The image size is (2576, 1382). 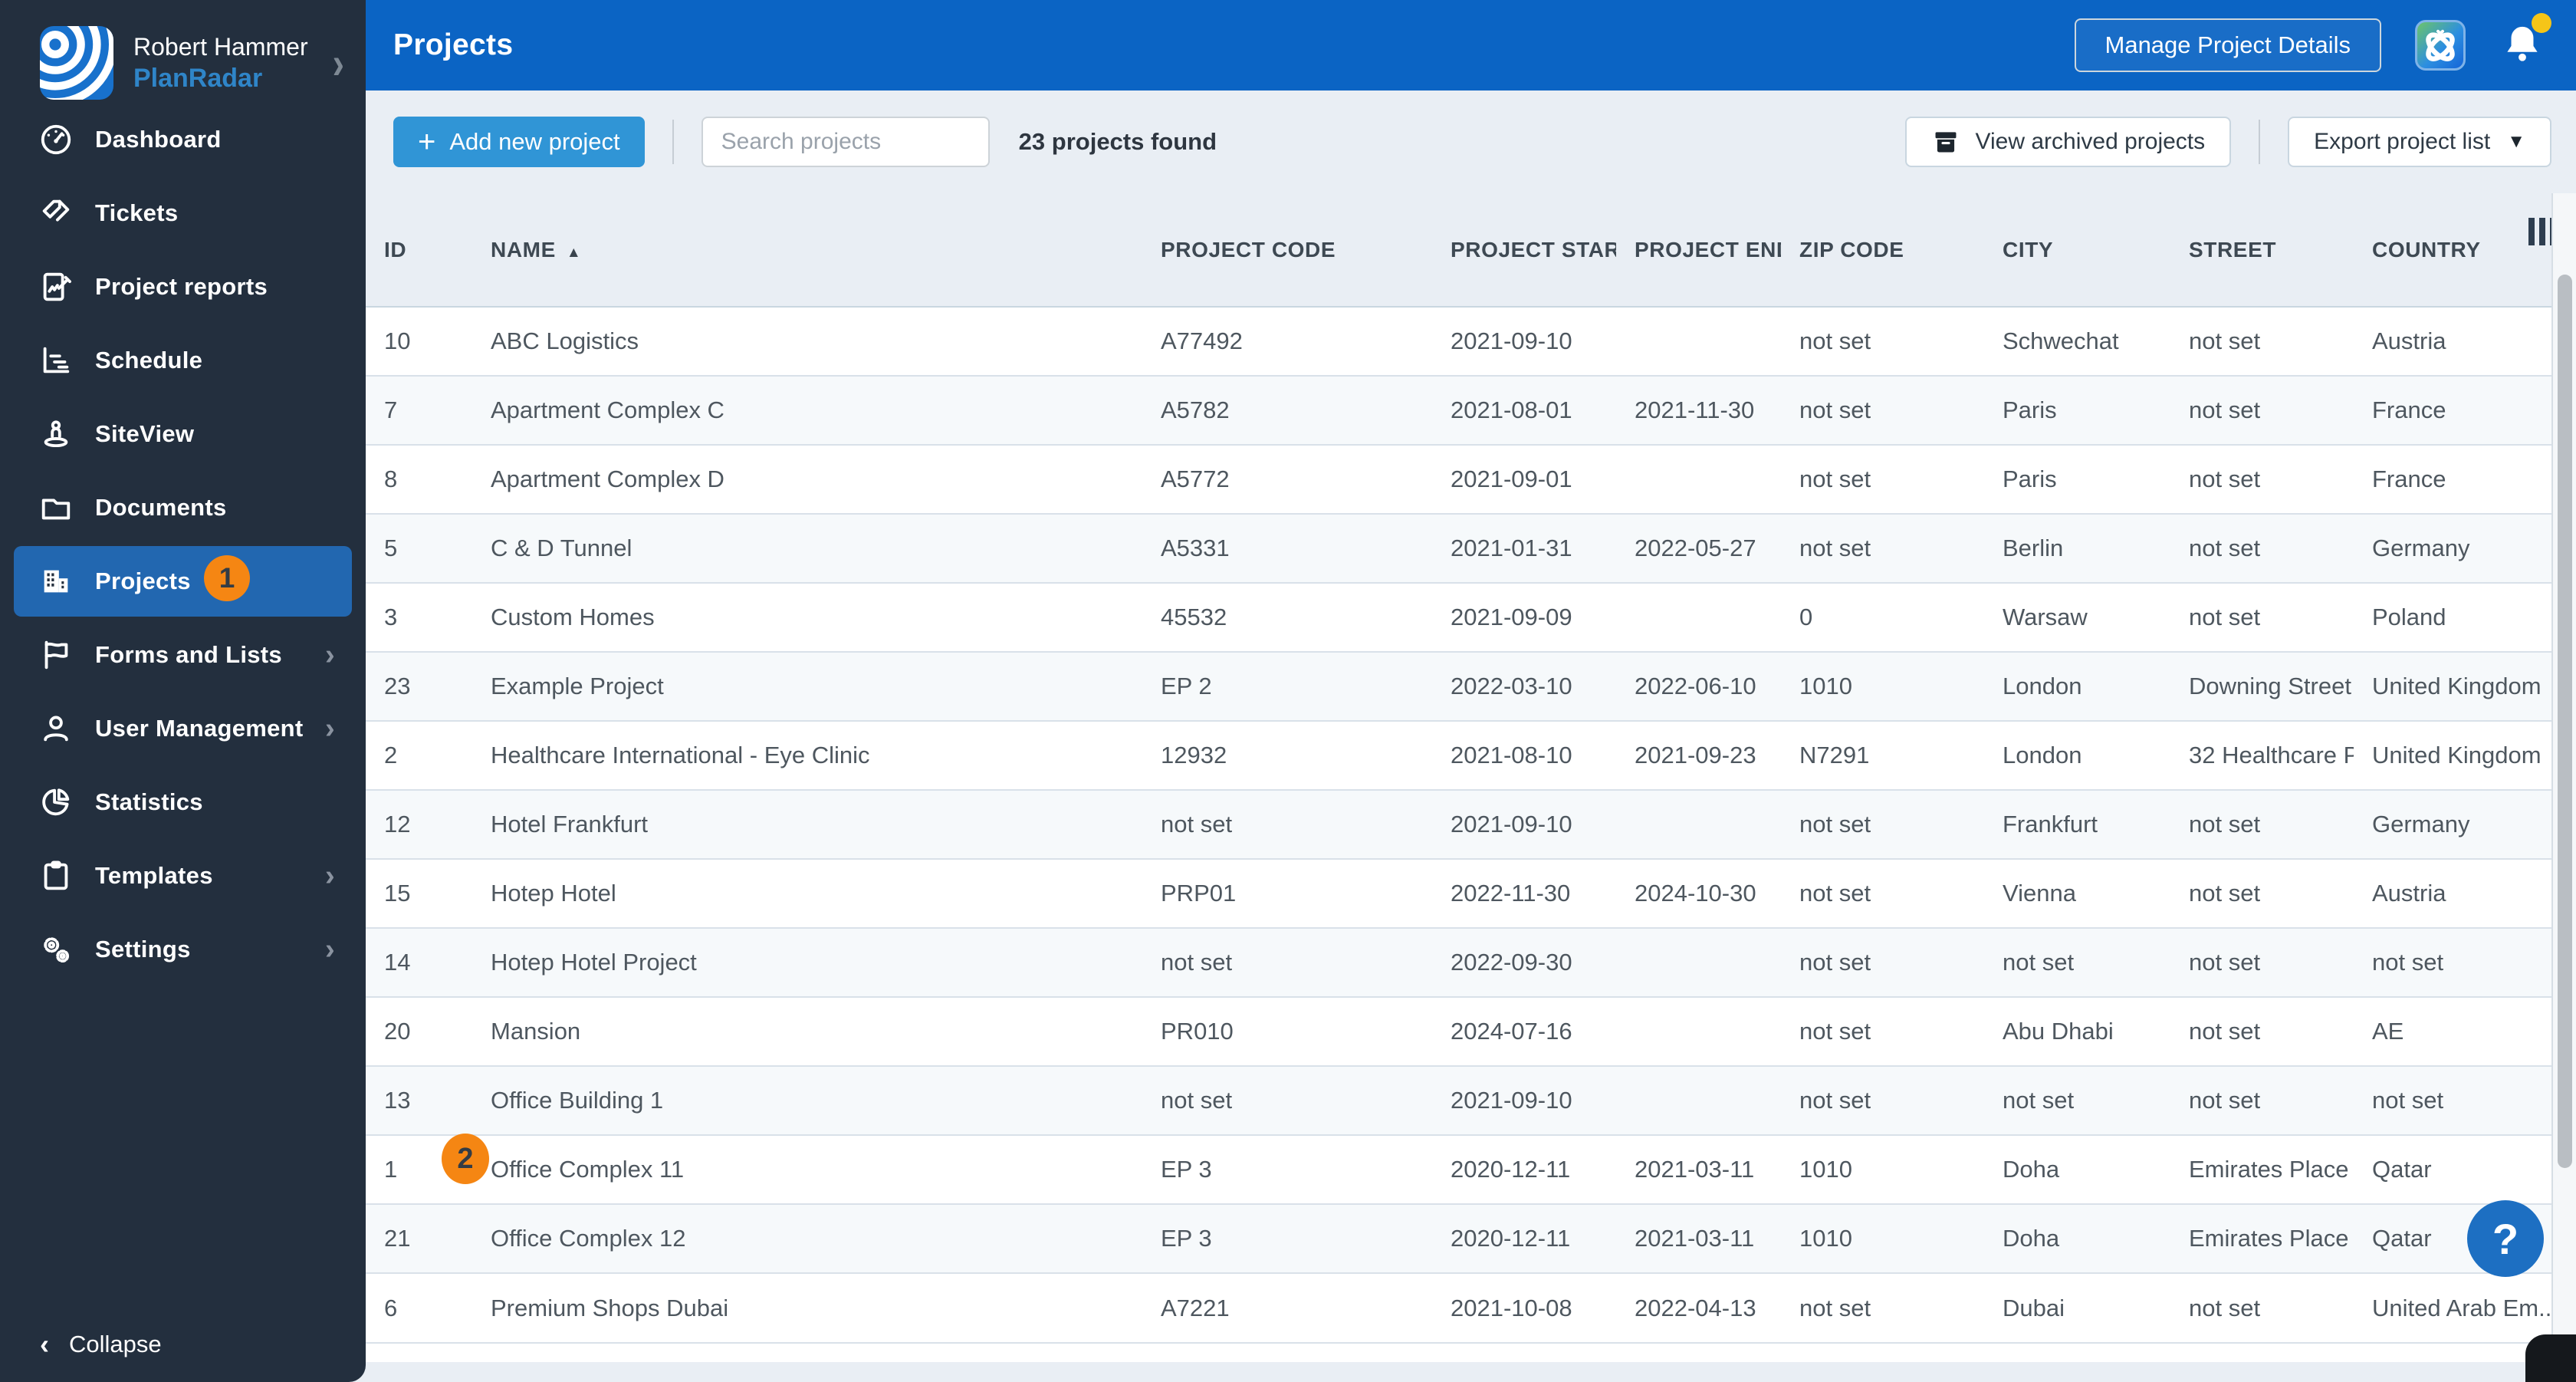 I want to click on column-header-city: CITY, so click(x=2077, y=250).